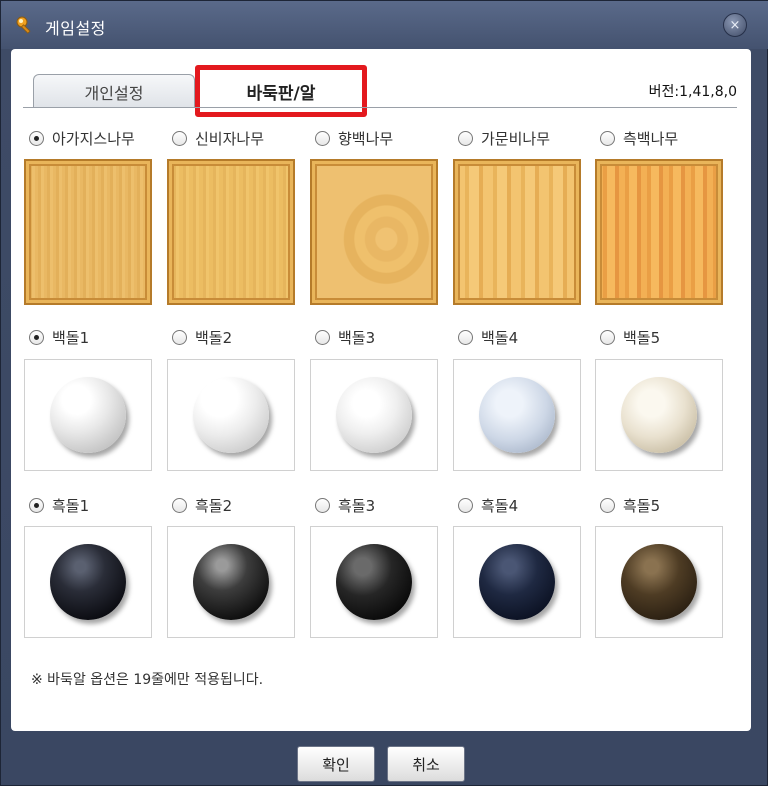  I want to click on radio-black-2: 흑돌2, so click(202, 505).